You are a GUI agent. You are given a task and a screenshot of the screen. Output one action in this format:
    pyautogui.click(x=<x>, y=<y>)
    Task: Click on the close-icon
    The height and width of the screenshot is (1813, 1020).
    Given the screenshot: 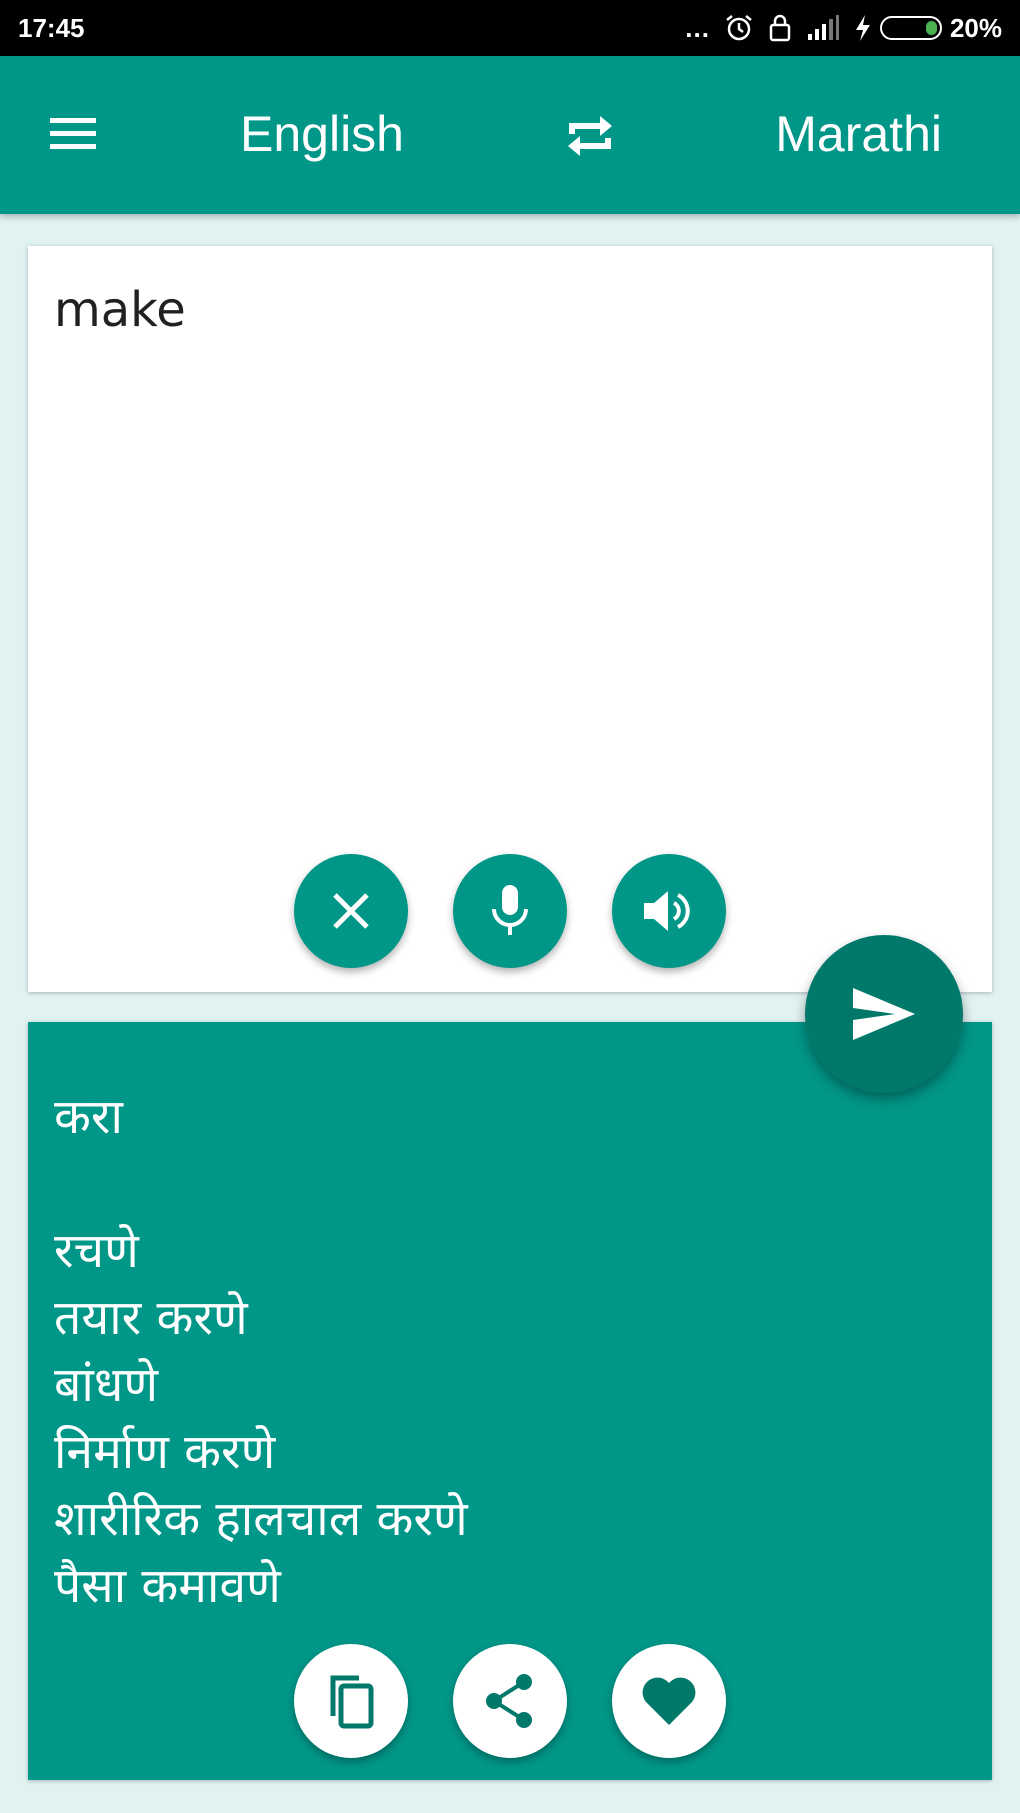 What is the action you would take?
    pyautogui.click(x=351, y=911)
    